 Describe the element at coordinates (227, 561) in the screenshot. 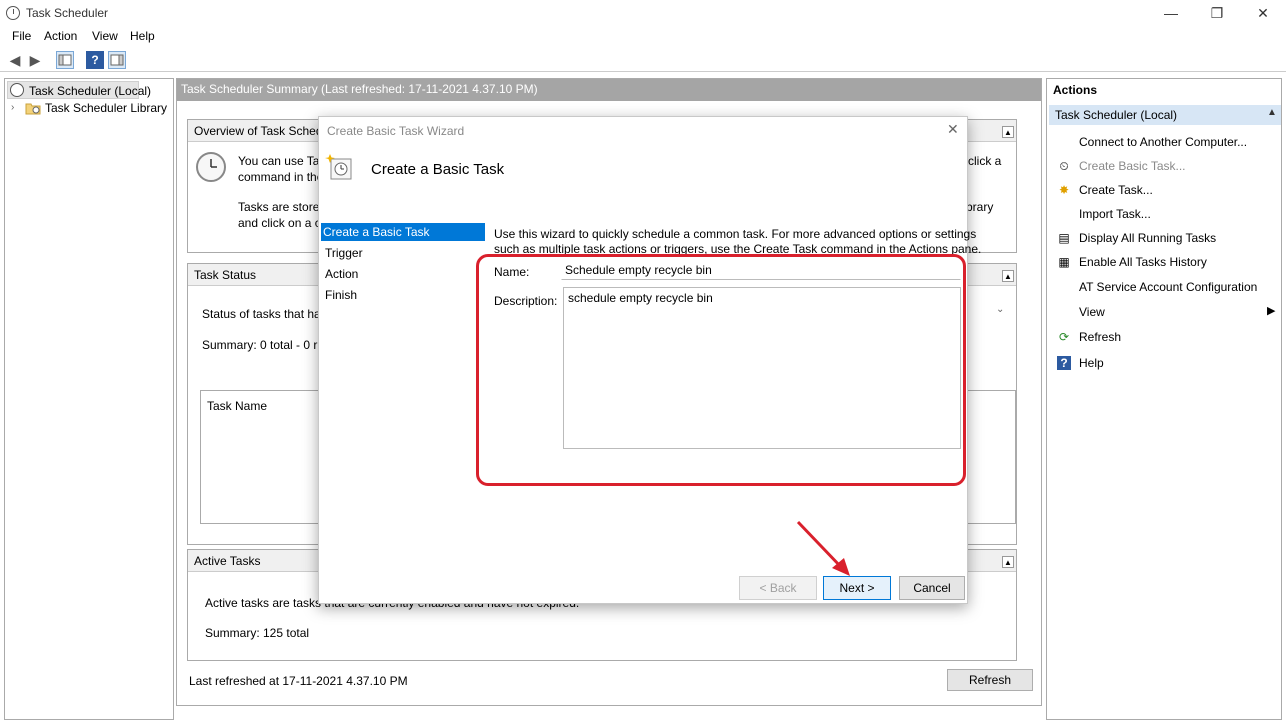

I see `active-tasks-title-text: Active Tasks` at that location.